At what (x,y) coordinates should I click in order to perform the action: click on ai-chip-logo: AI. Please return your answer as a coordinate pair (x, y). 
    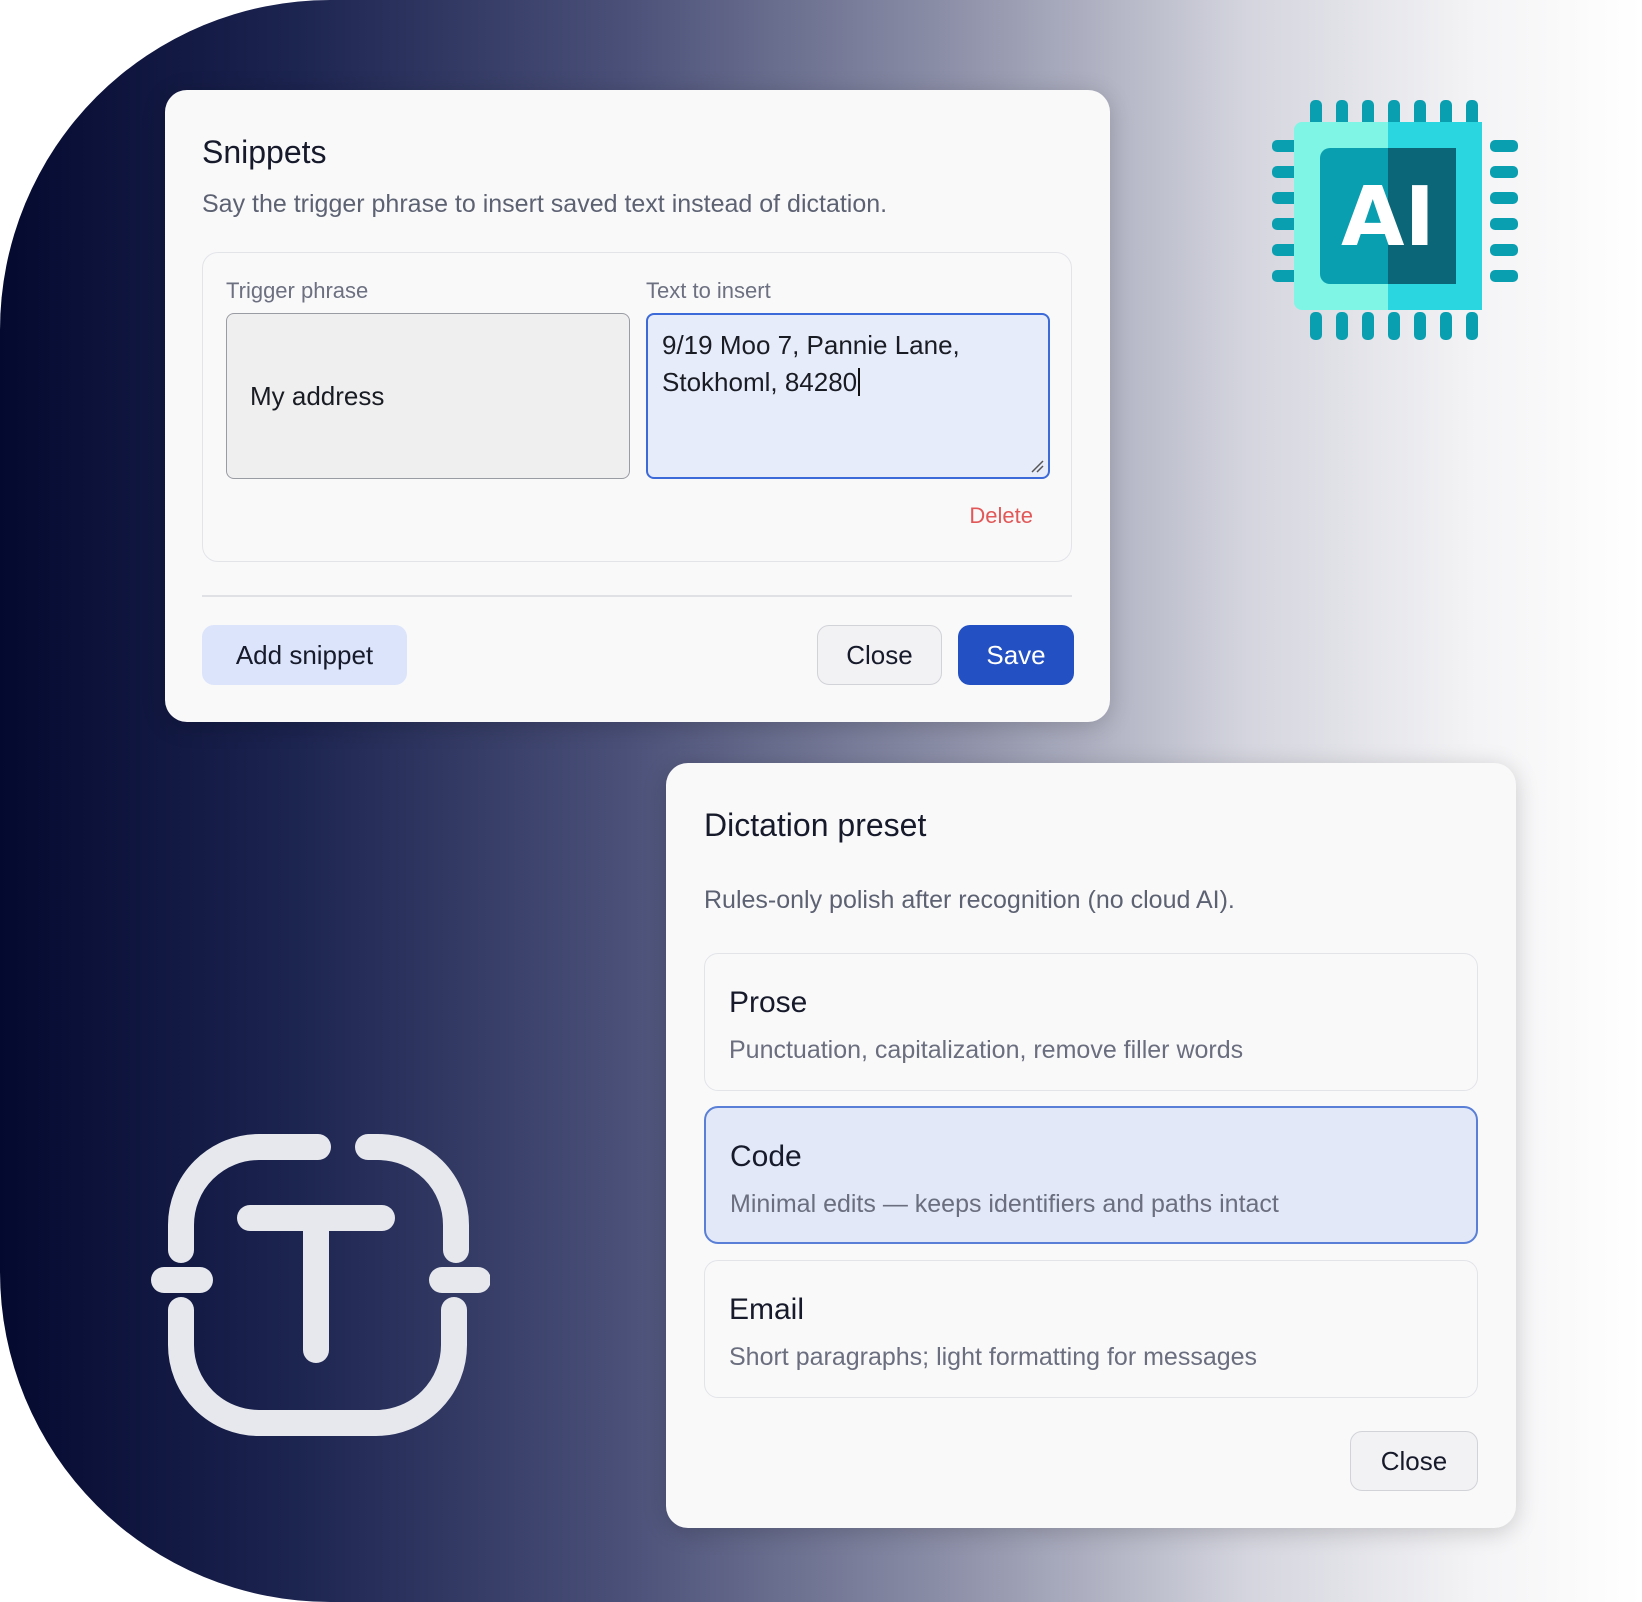
    Looking at the image, I should click on (1395, 220).